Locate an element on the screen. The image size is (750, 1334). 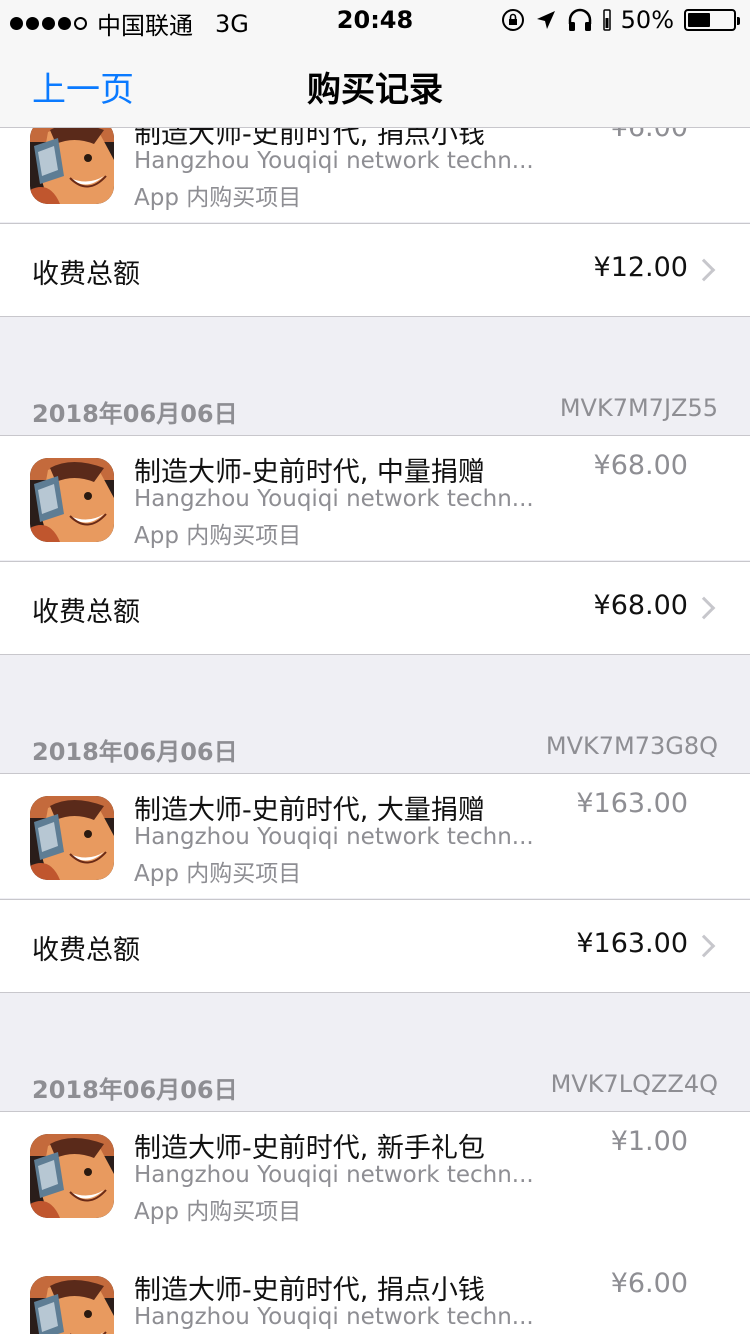
total-amount: ¥12.00 is located at coordinates (640, 267).